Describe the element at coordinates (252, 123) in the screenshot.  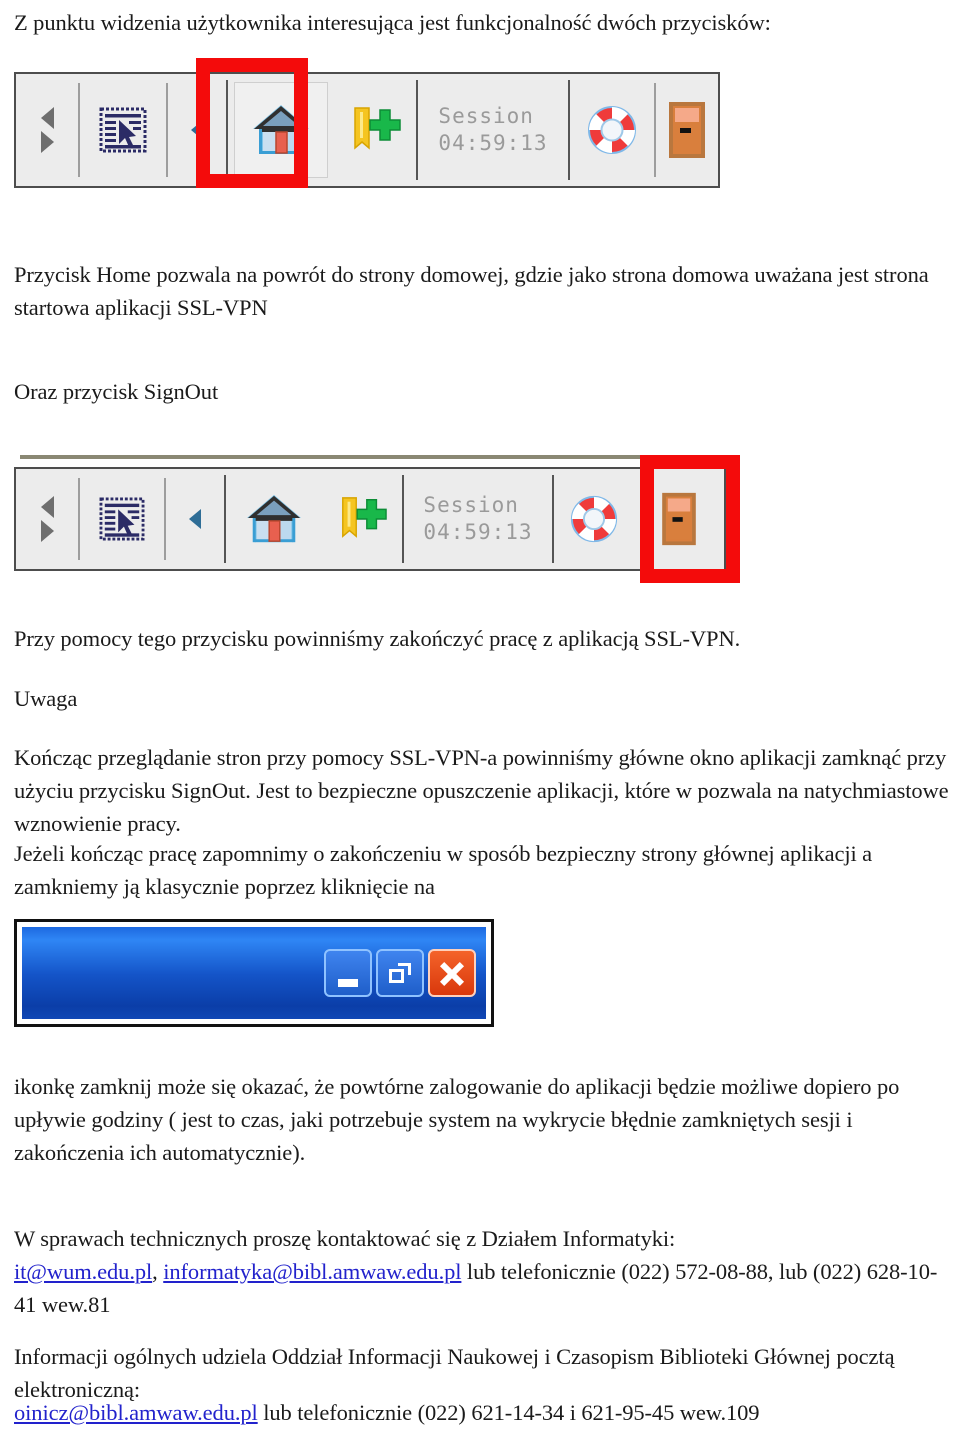
I see `home-highlight-box` at that location.